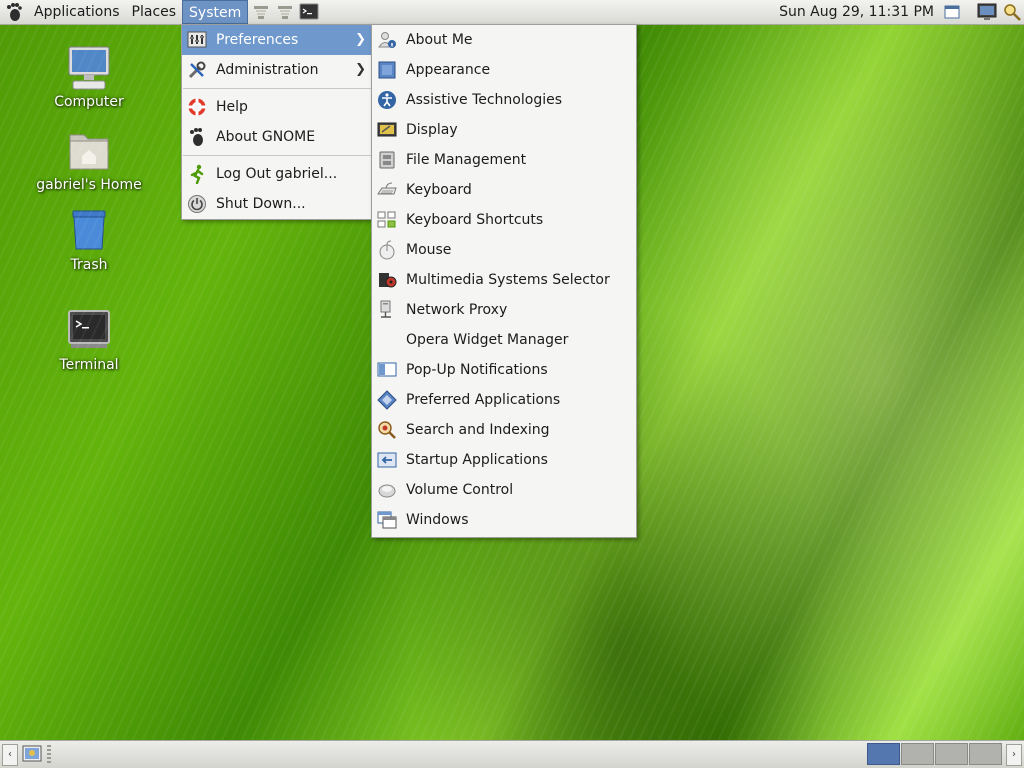  What do you see at coordinates (387, 460) in the screenshot?
I see `startup-icon` at bounding box center [387, 460].